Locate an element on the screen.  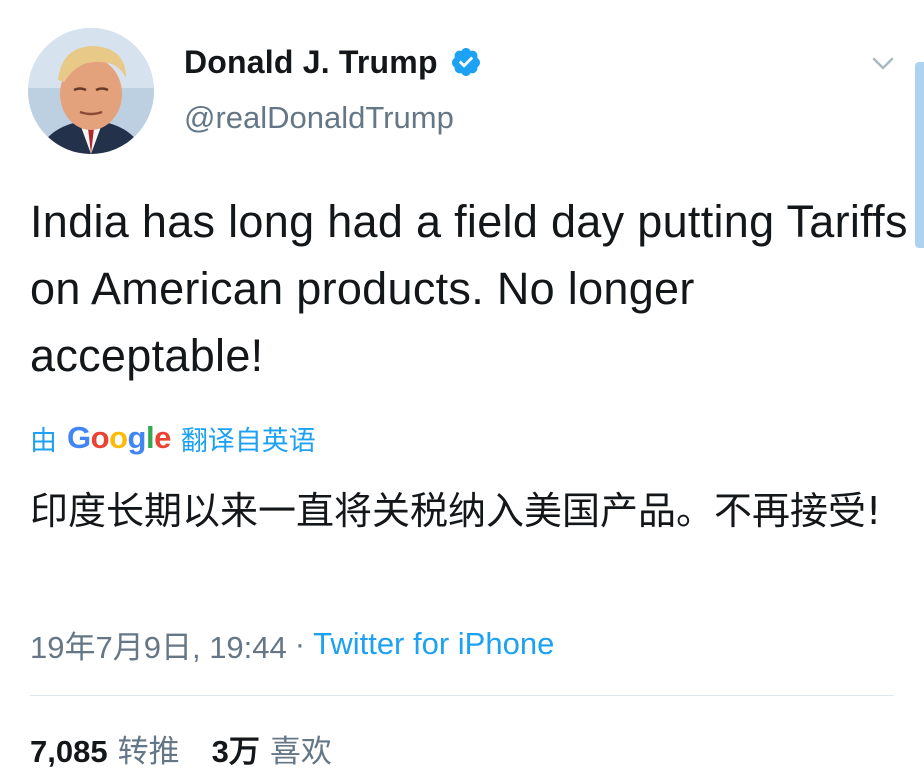
likes-stat: 3万 喜欢 is located at coordinates (272, 748).